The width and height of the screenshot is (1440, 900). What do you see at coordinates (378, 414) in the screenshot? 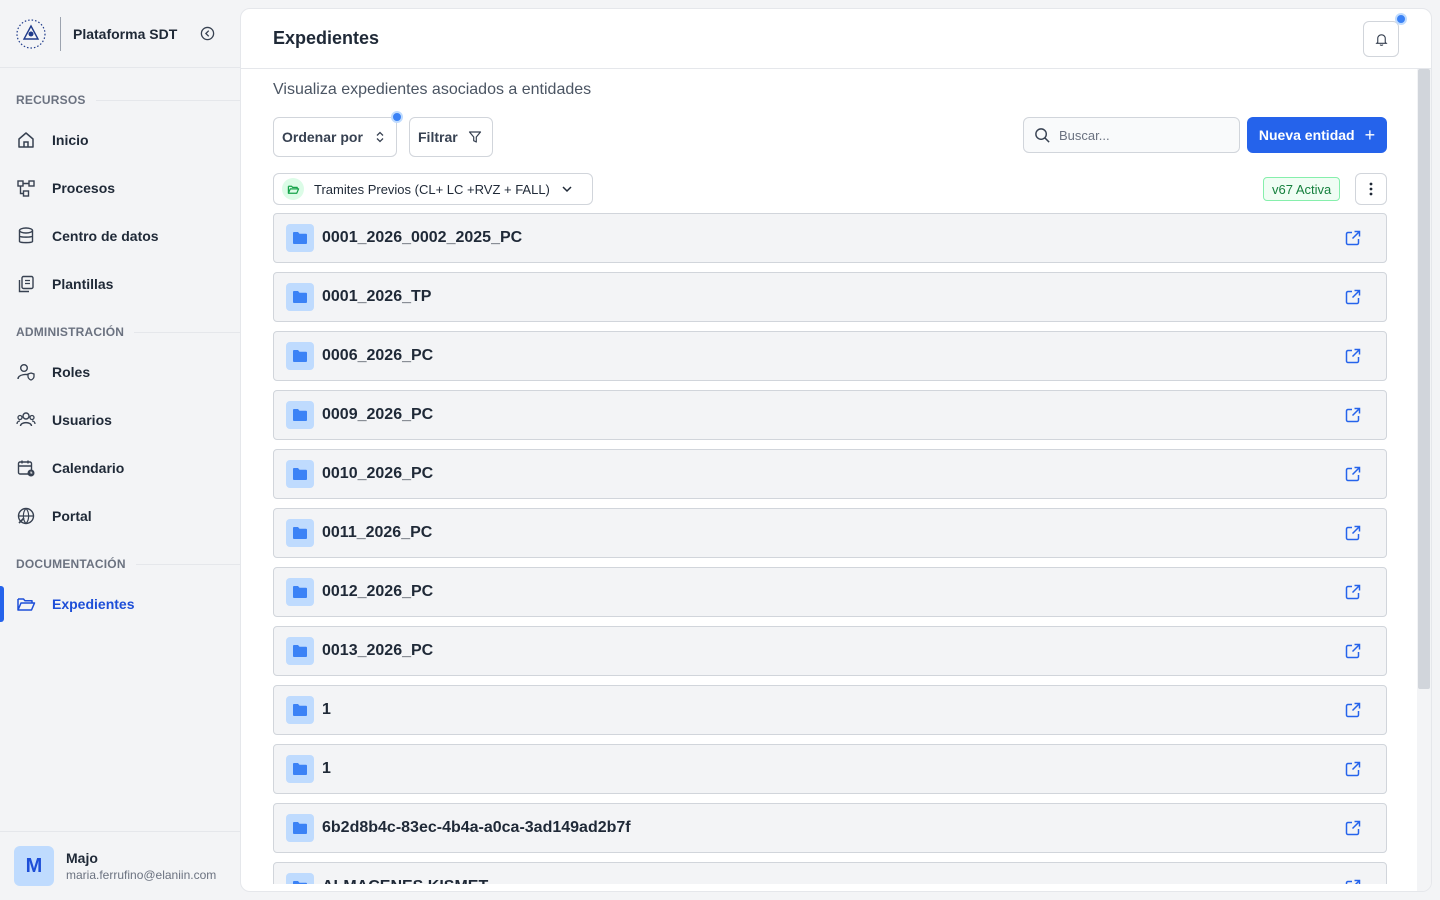
I see `expediente-name: 0009_2026_PC` at bounding box center [378, 414].